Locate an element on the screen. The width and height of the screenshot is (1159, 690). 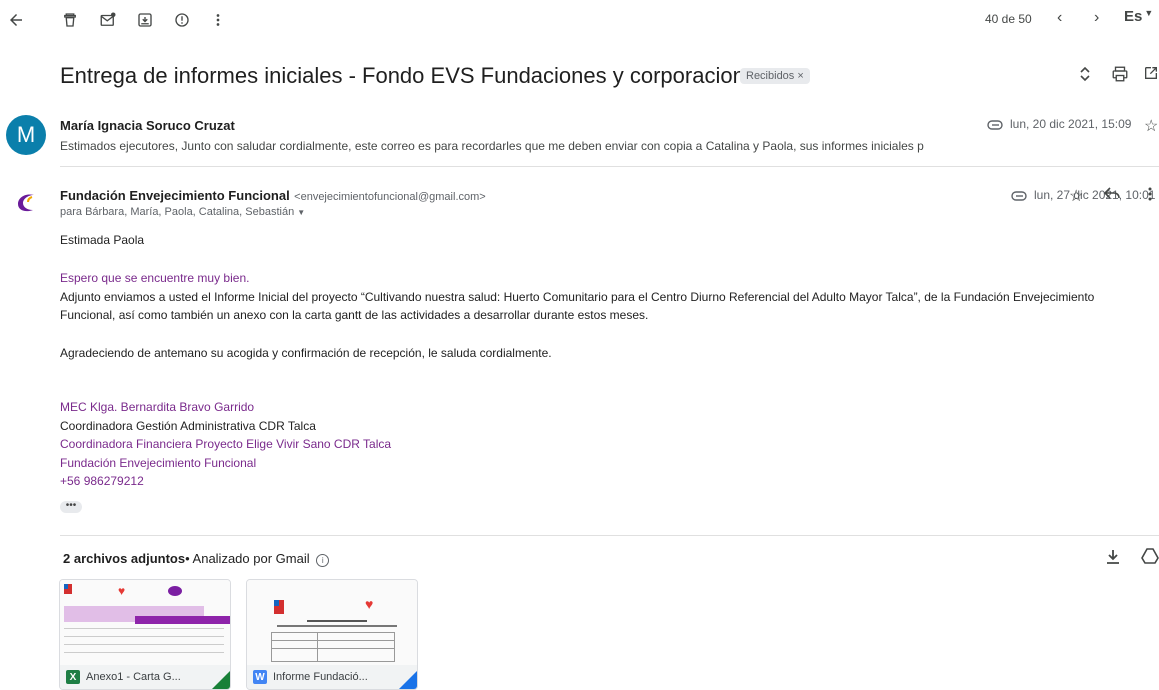
inbox-label-chip: Recibidos × is located at coordinates (775, 76).